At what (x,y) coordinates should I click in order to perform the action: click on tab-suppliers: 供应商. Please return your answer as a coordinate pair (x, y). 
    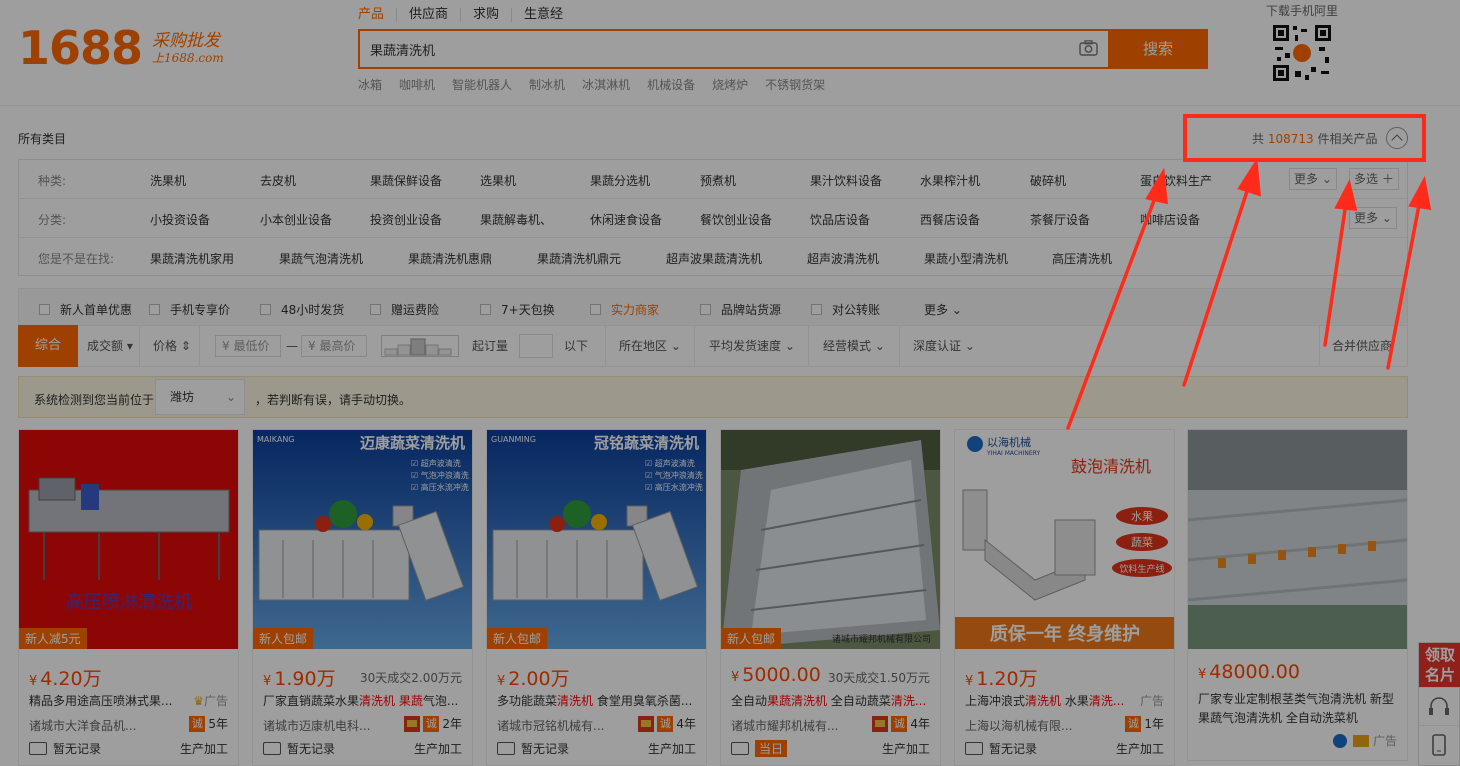
    Looking at the image, I should click on (428, 15).